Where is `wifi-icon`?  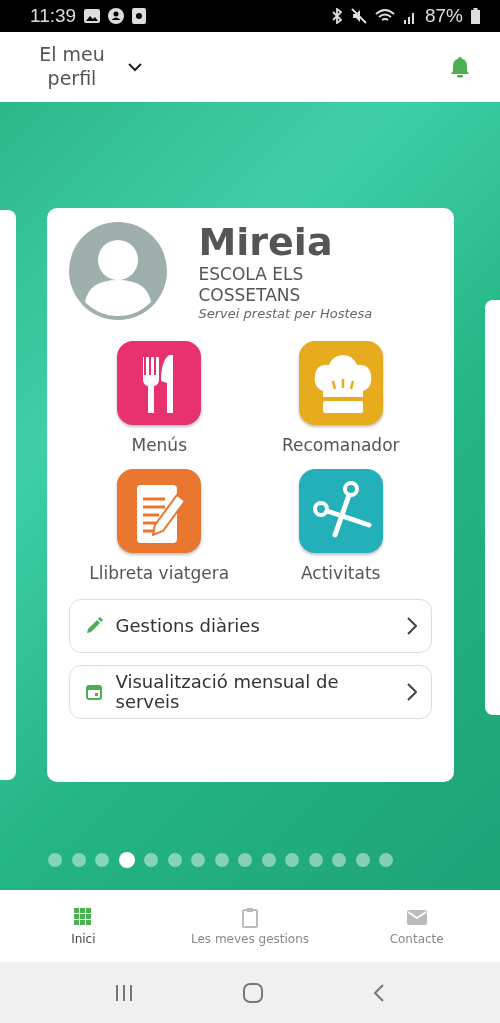 wifi-icon is located at coordinates (384, 16).